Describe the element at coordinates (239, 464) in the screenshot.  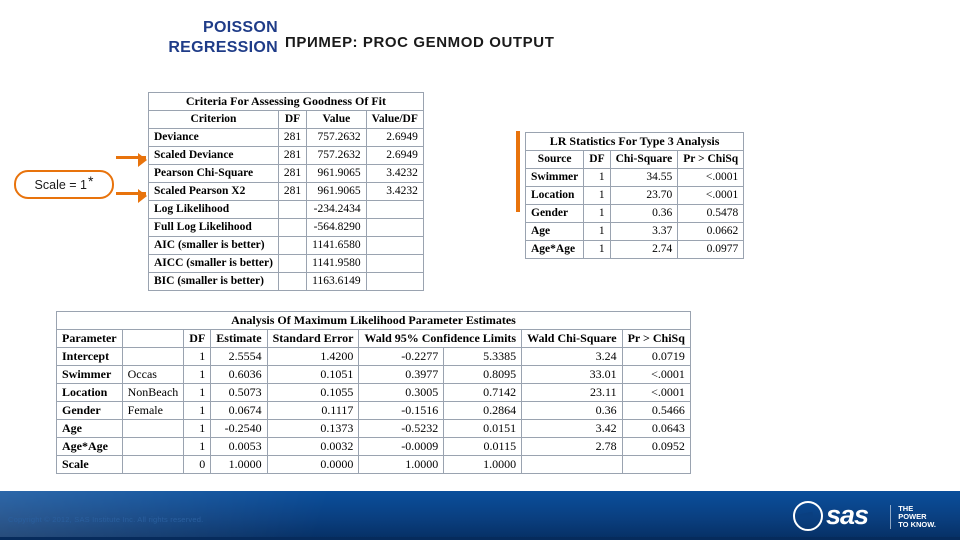
I see `mle-cell: 1.0000` at that location.